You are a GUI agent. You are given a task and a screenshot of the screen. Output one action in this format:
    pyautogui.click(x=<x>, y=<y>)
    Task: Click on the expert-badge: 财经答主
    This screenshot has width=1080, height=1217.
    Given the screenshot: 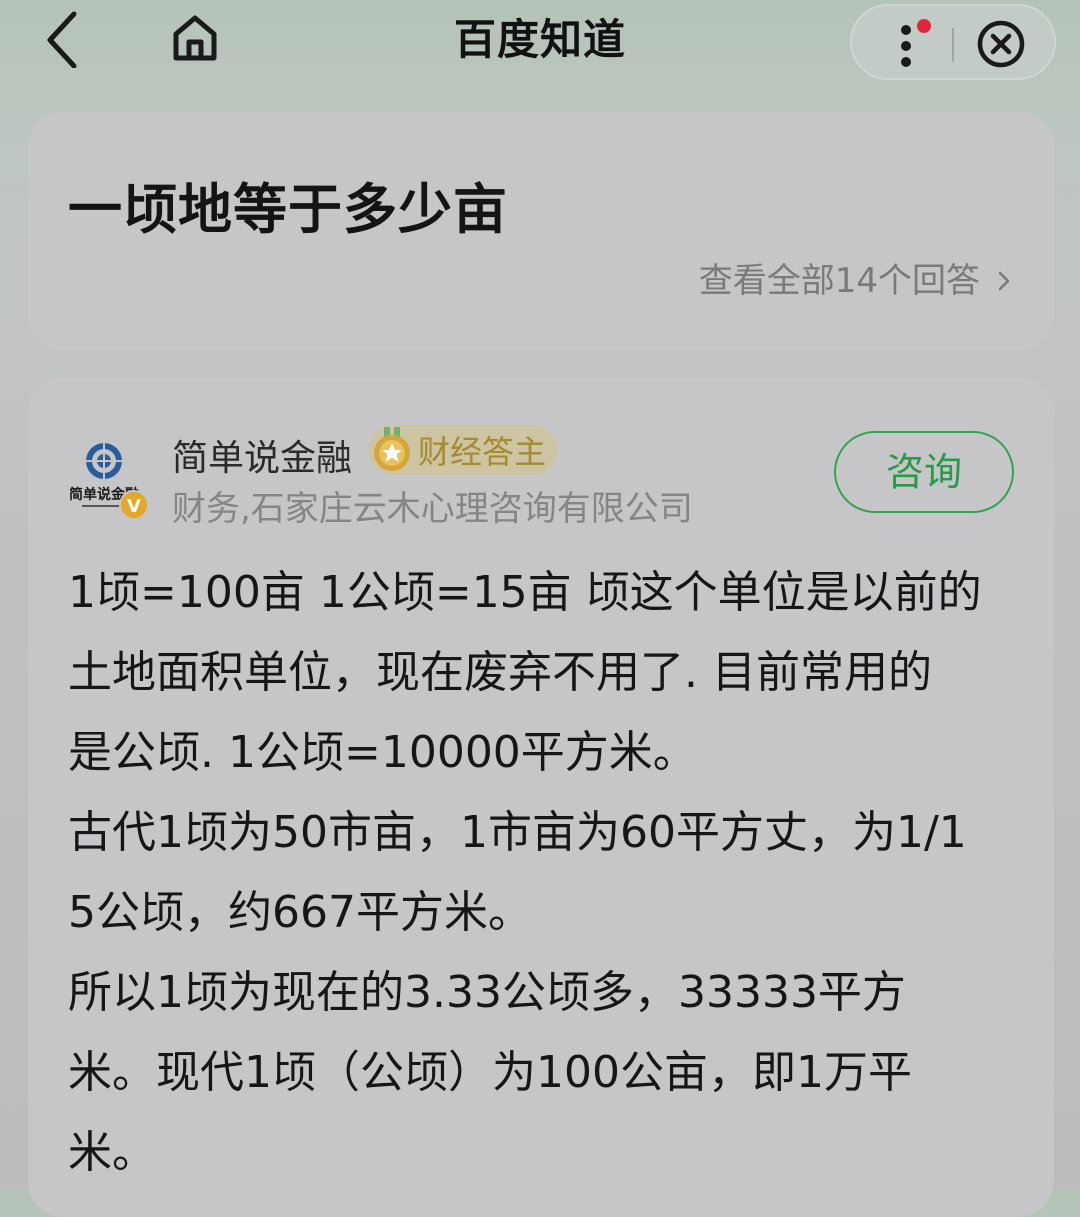 What is the action you would take?
    pyautogui.click(x=463, y=450)
    